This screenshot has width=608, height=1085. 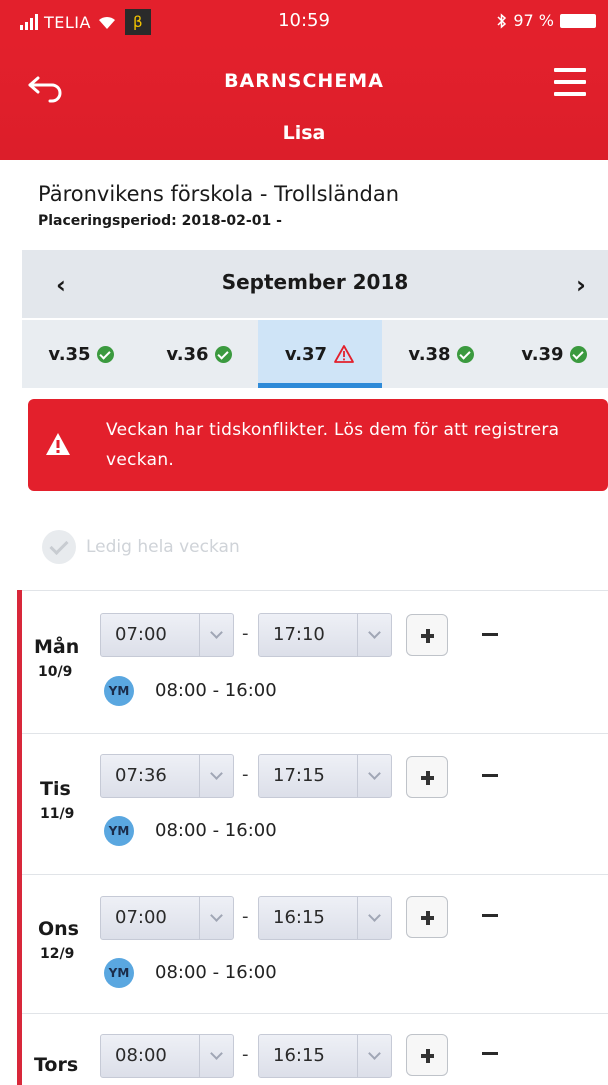 I want to click on status-right: 97 %, so click(x=546, y=20).